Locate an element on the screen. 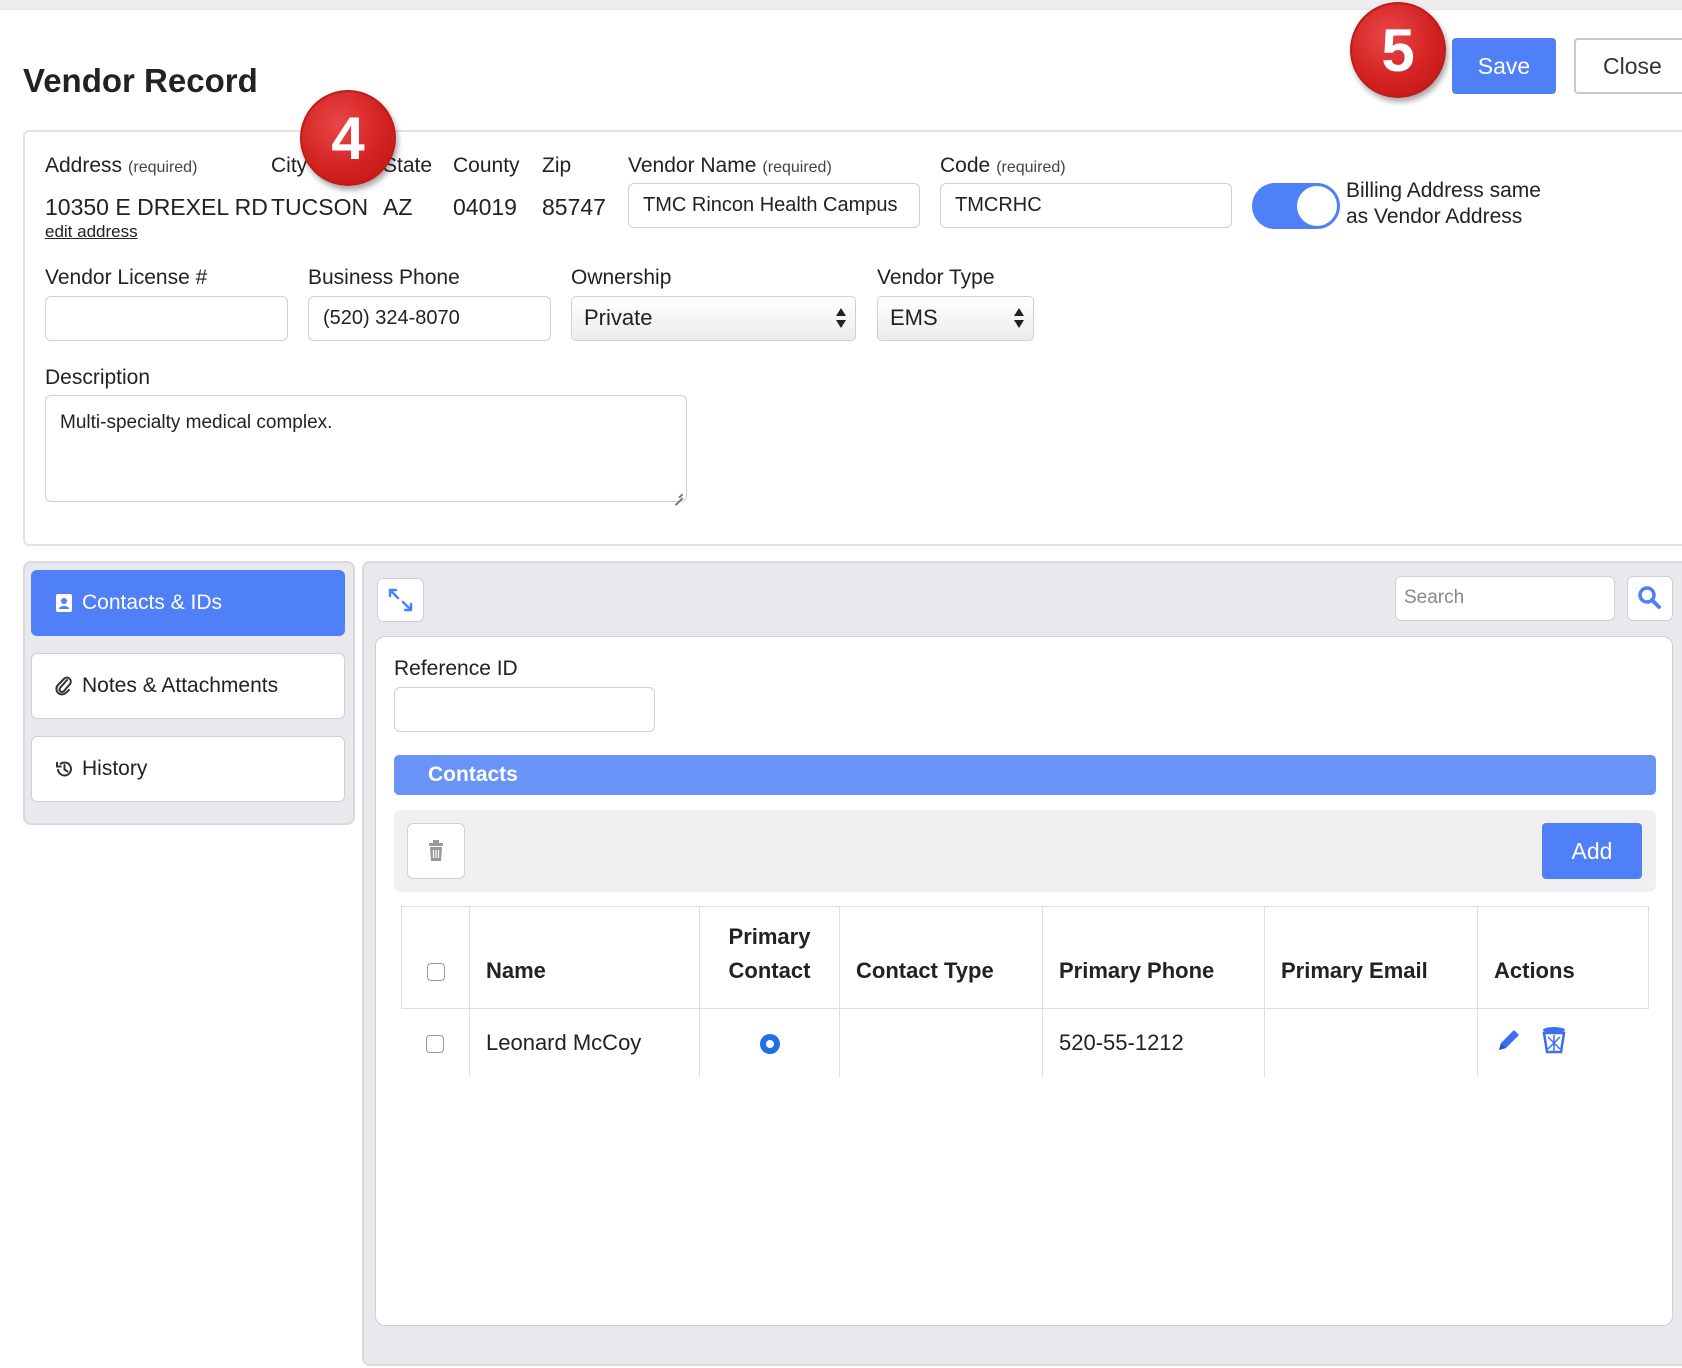 This screenshot has height=1368, width=1682. resize-grip-icon is located at coordinates (678, 493).